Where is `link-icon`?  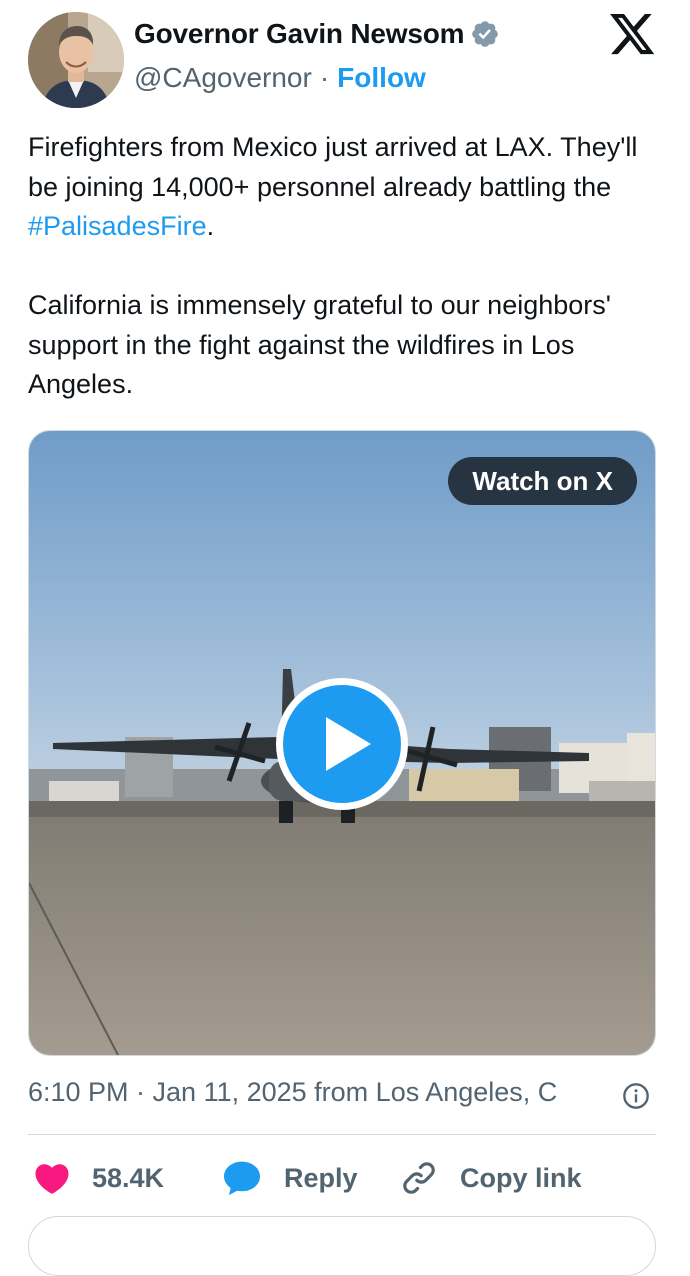 link-icon is located at coordinates (419, 1178).